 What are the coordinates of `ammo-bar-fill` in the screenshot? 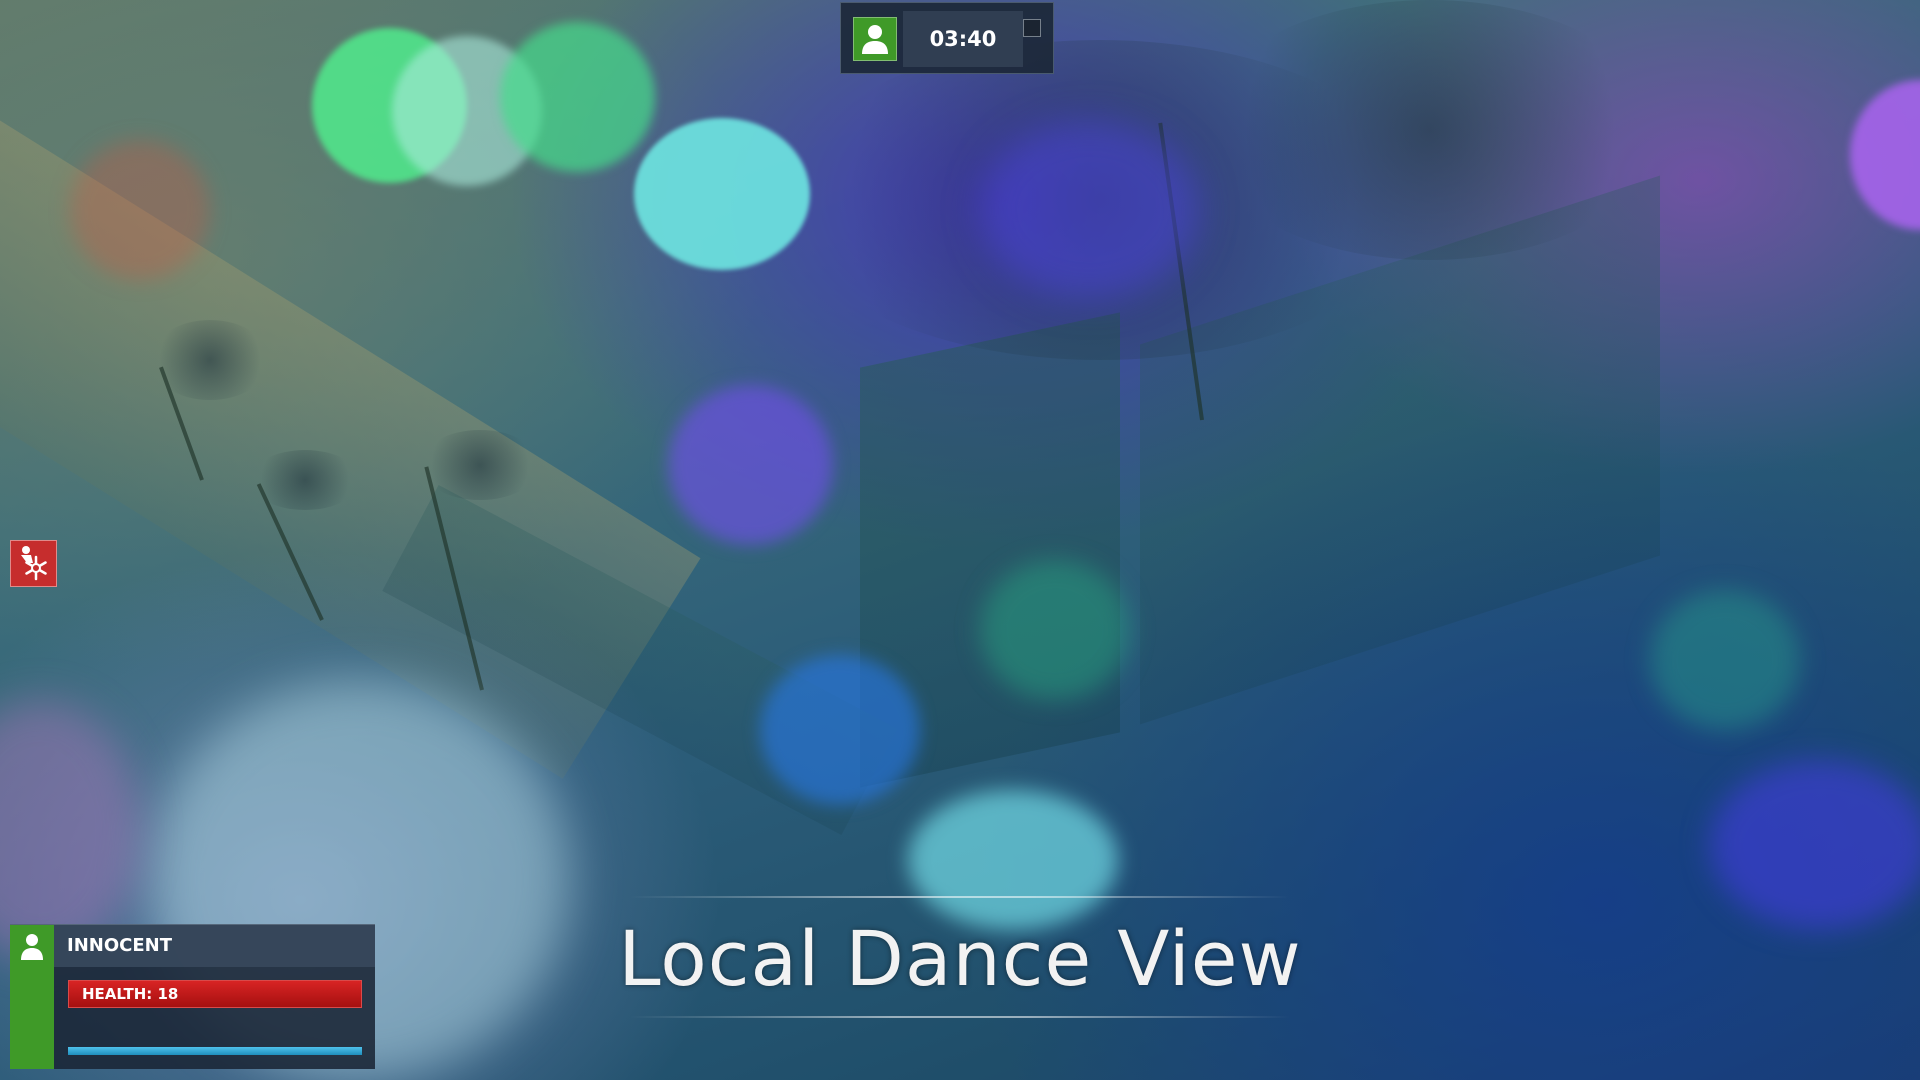 It's located at (215, 1051).